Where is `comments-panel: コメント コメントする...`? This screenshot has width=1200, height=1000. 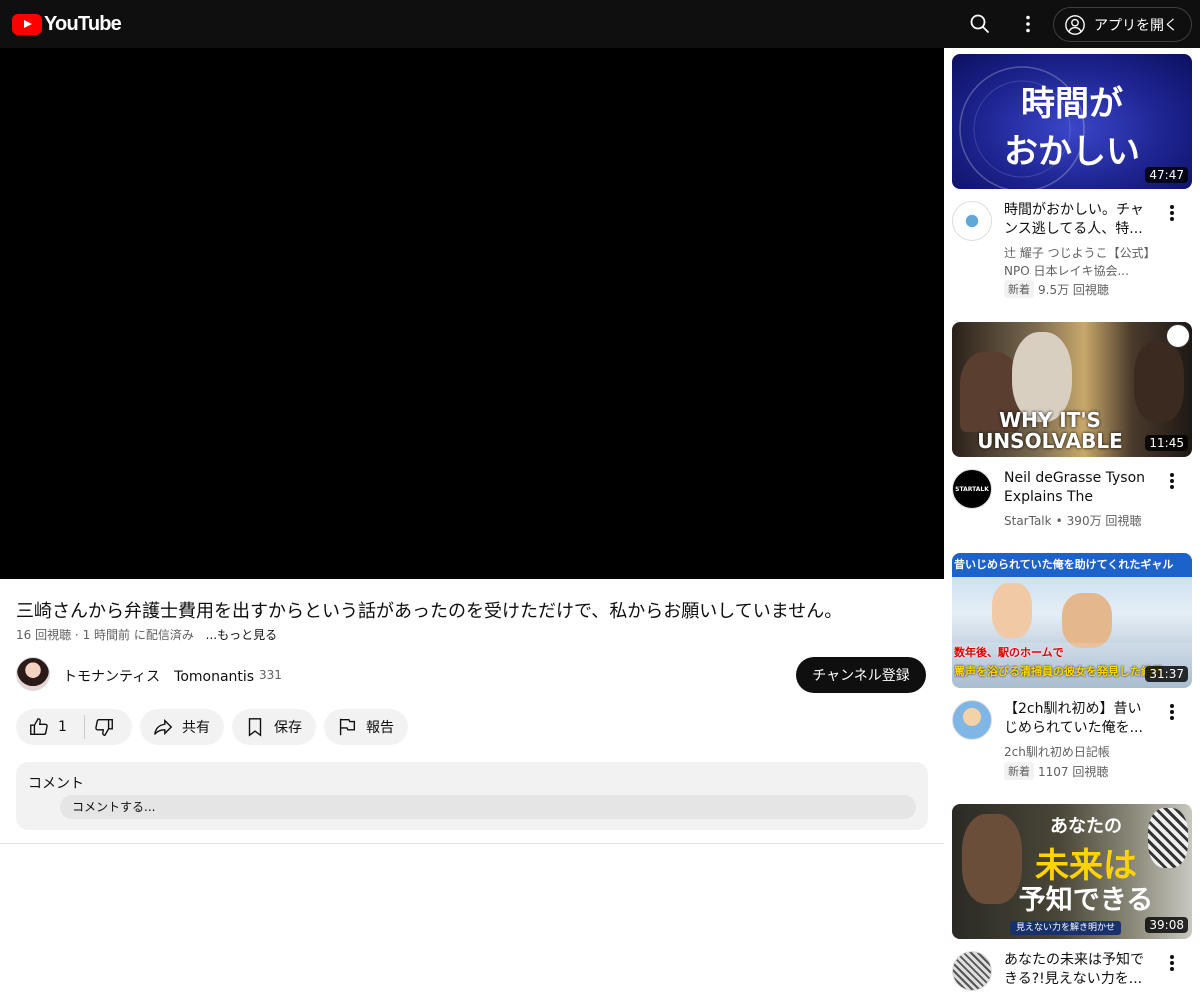
comments-panel: コメント コメントする... is located at coordinates (472, 796).